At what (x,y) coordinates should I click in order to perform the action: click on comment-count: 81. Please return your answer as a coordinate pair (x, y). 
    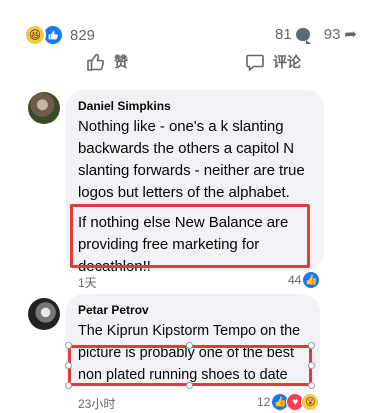
    Looking at the image, I should click on (283, 34).